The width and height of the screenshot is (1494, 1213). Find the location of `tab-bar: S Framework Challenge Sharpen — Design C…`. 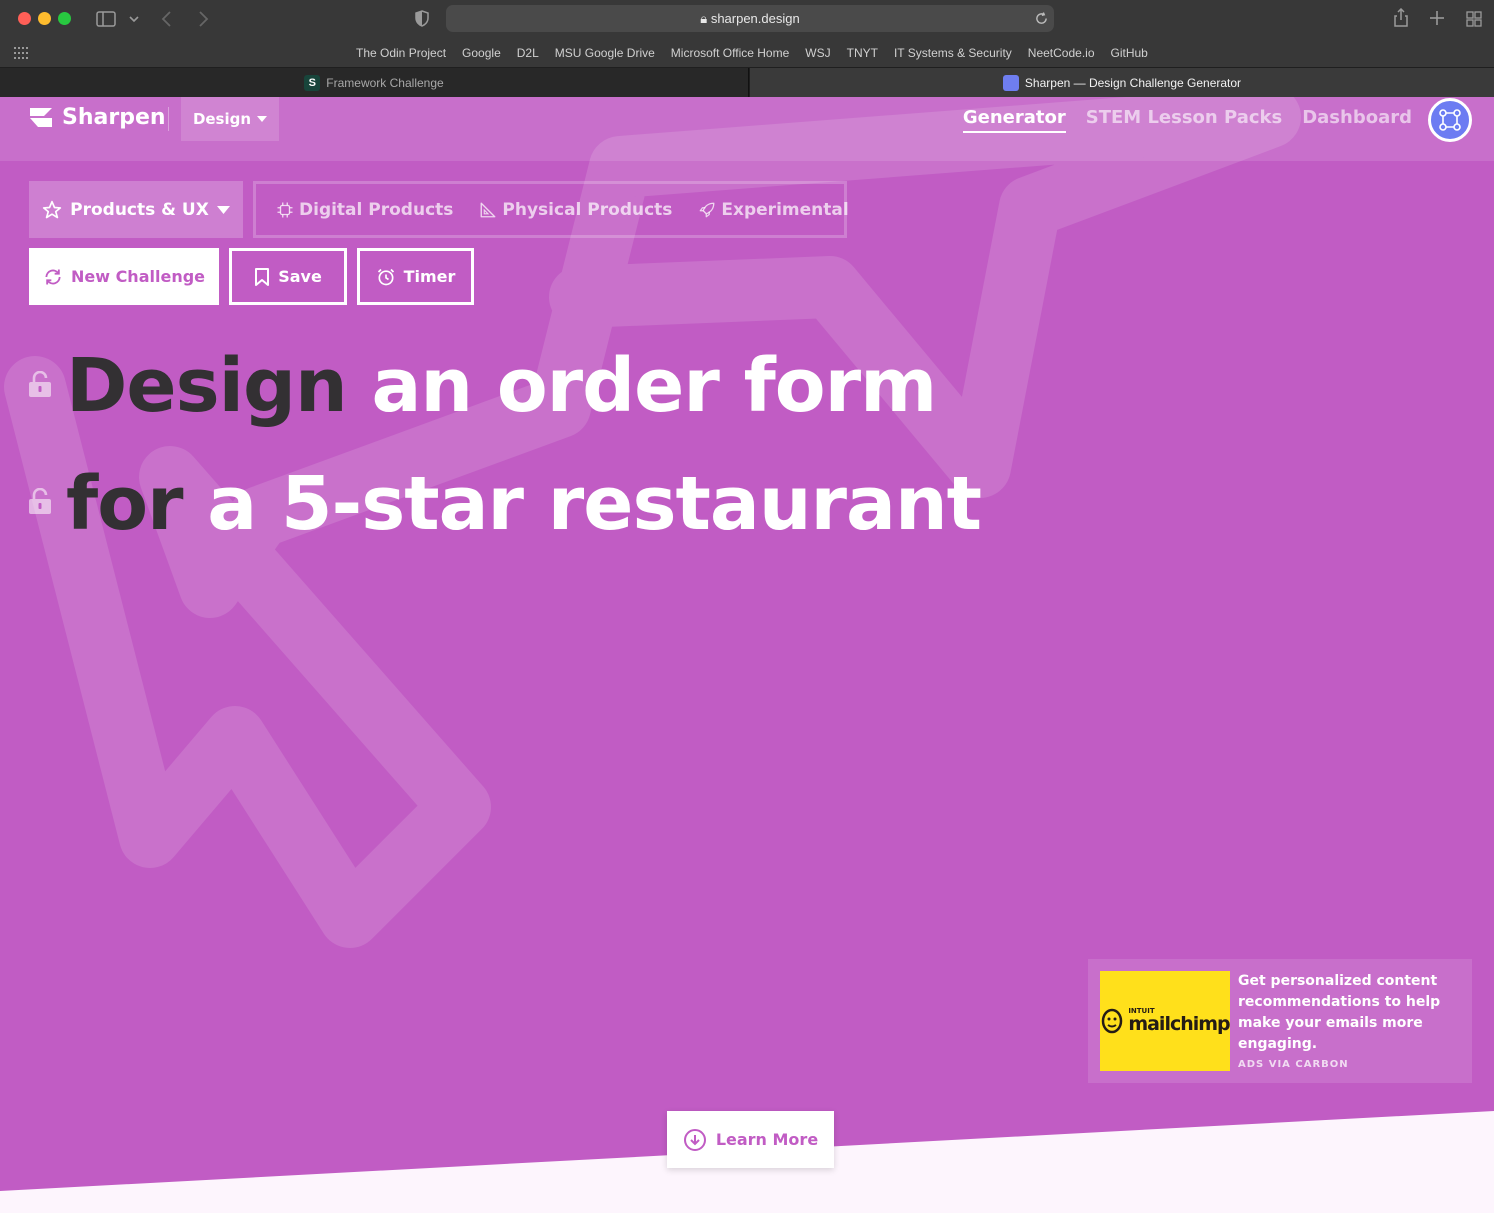

tab-bar: S Framework Challenge Sharpen — Design C… is located at coordinates (747, 82).